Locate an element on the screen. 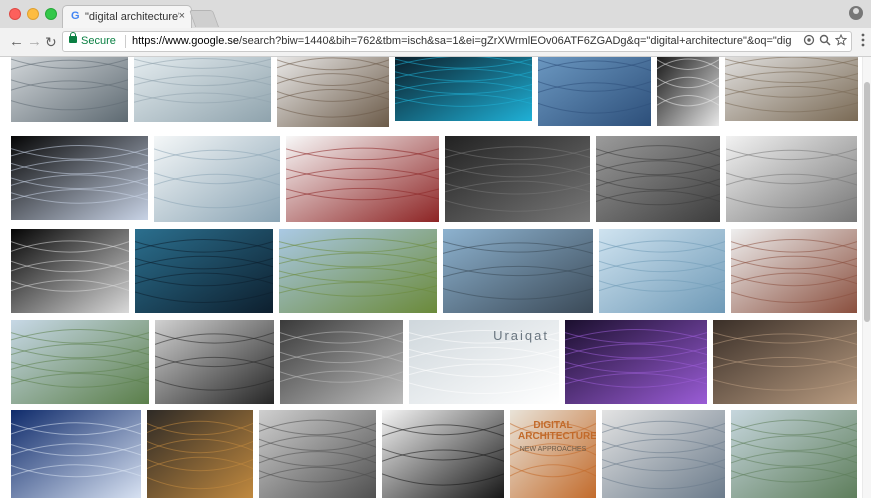 The width and height of the screenshot is (871, 498). page-scrollbar is located at coordinates (866, 277).